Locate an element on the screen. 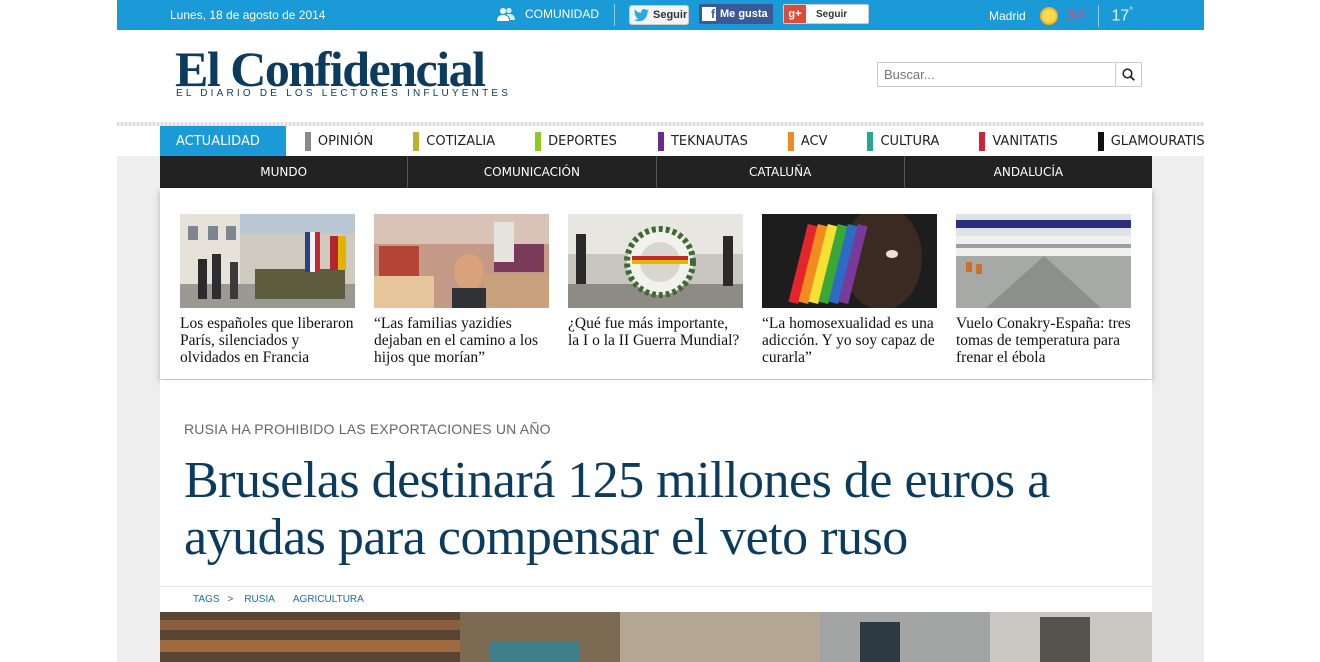 This screenshot has height=662, width=1320. current-date: Lunes, 18 de agosto de 2014 is located at coordinates (248, 15).